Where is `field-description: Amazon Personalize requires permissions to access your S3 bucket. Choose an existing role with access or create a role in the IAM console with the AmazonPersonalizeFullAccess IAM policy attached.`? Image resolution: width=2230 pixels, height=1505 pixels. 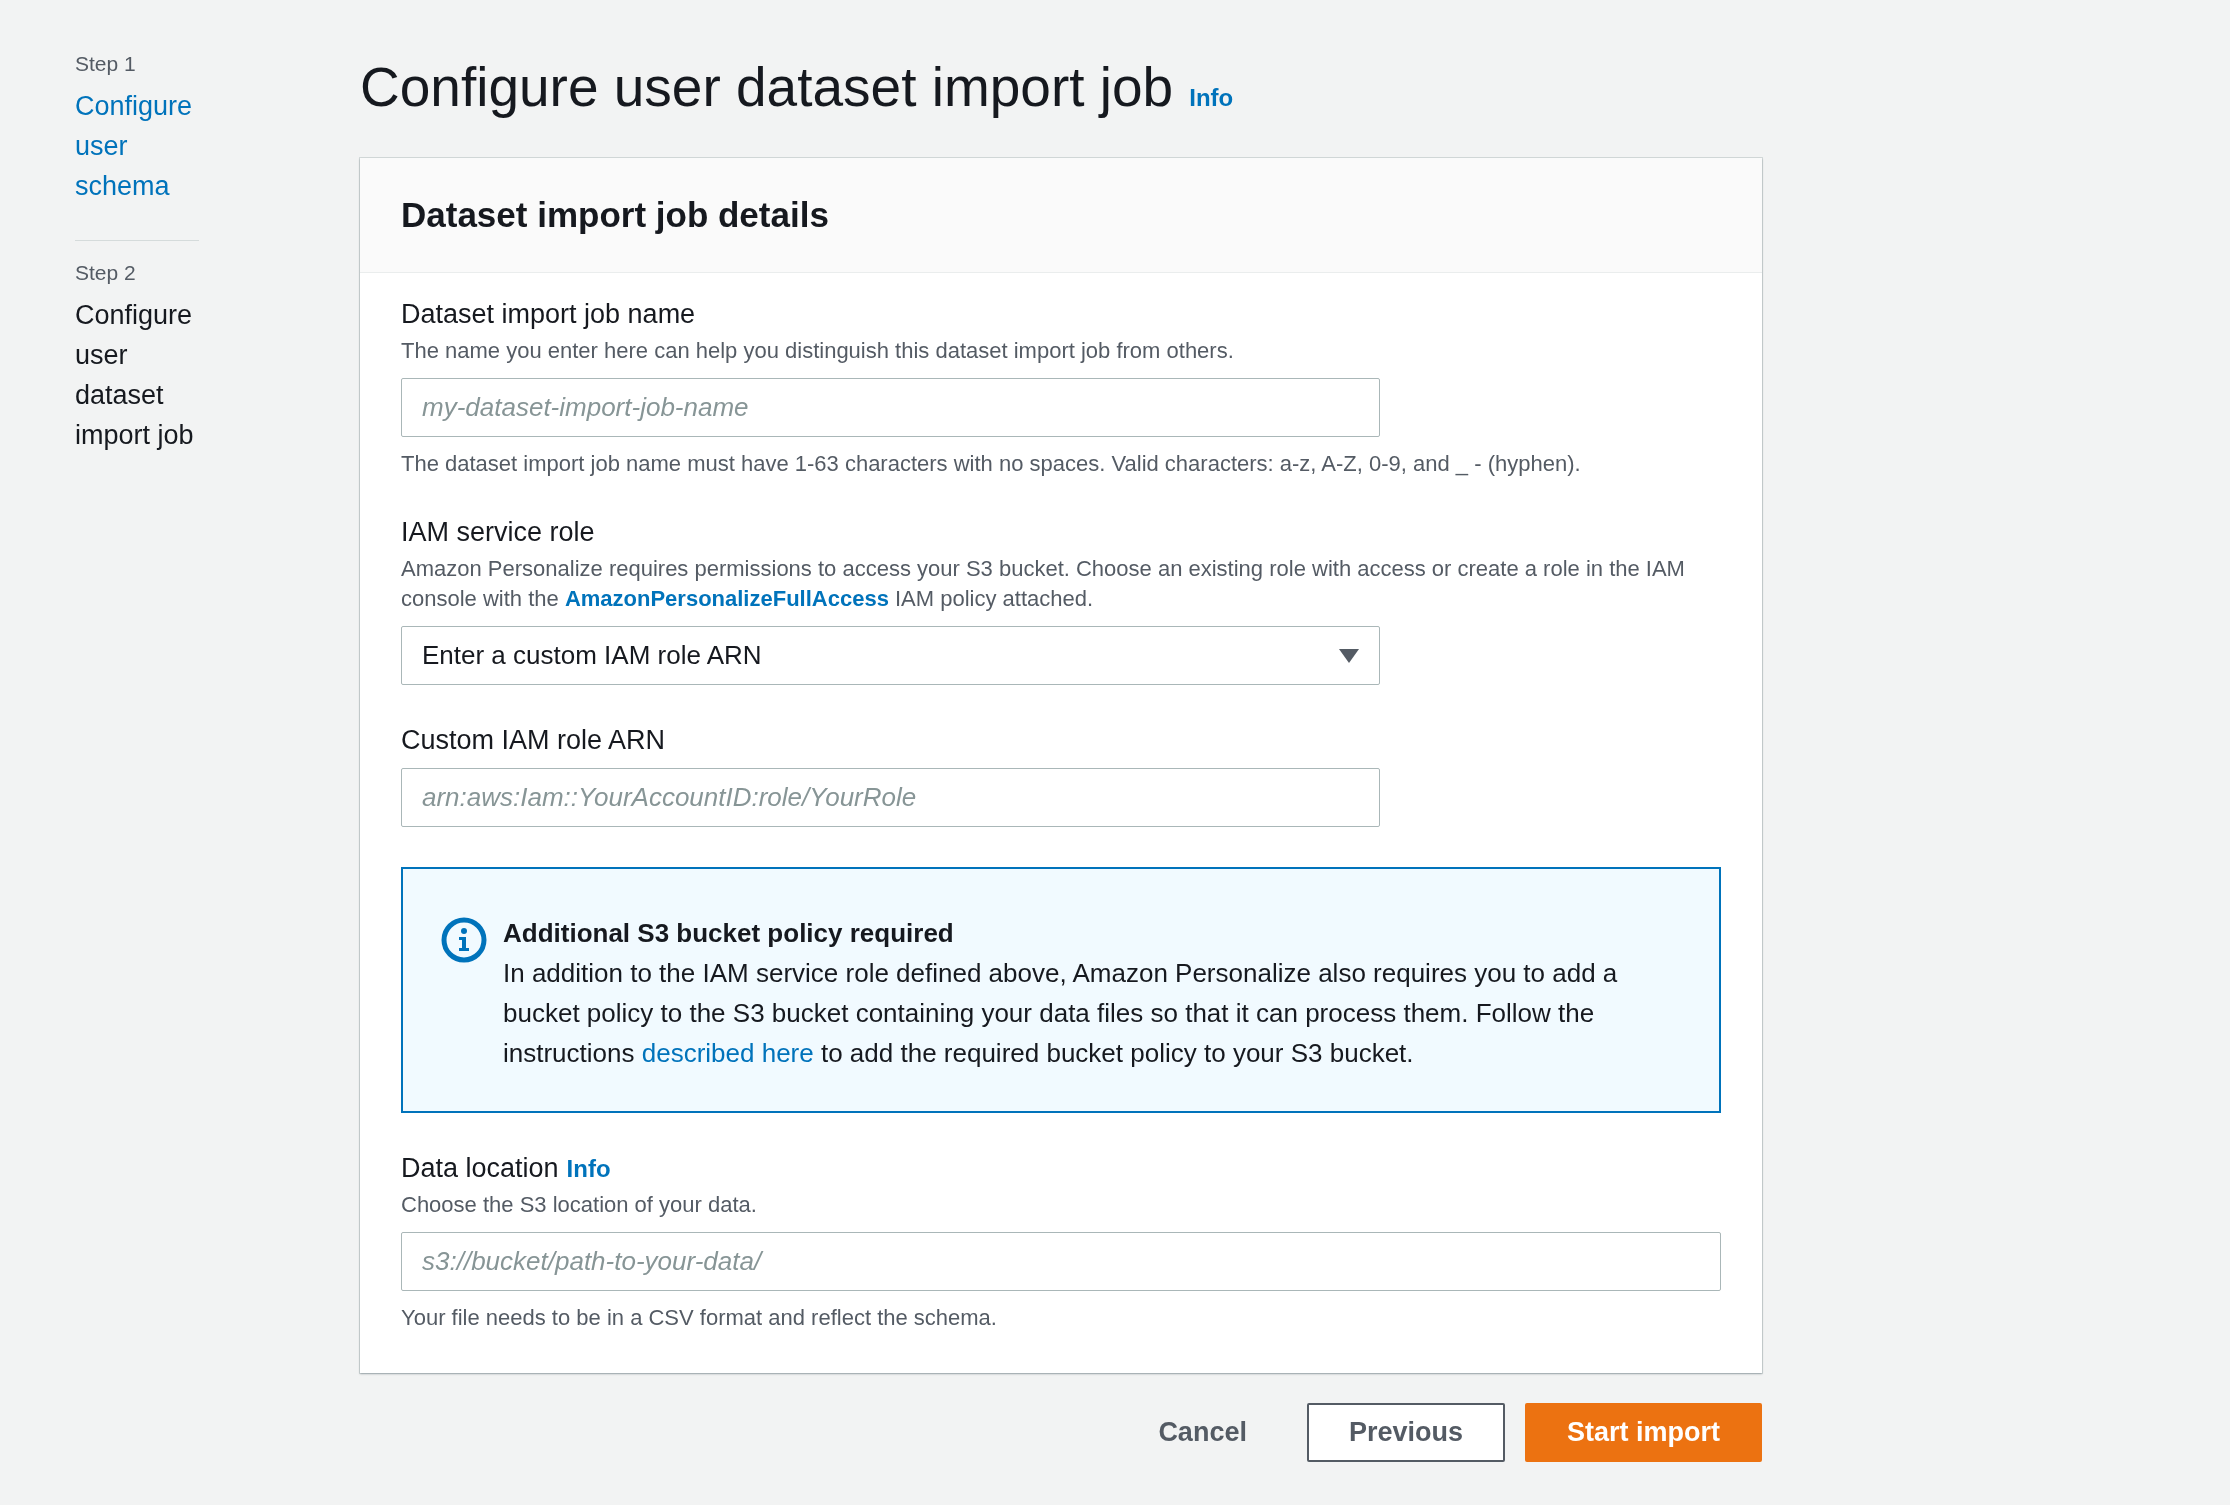 field-description: Amazon Personalize requires permissions to access your S3 bucket. Choose an existing role with access or create a role in the IAM console with the AmazonPersonalizeFullAccess IAM policy attached. is located at coordinates (1043, 584).